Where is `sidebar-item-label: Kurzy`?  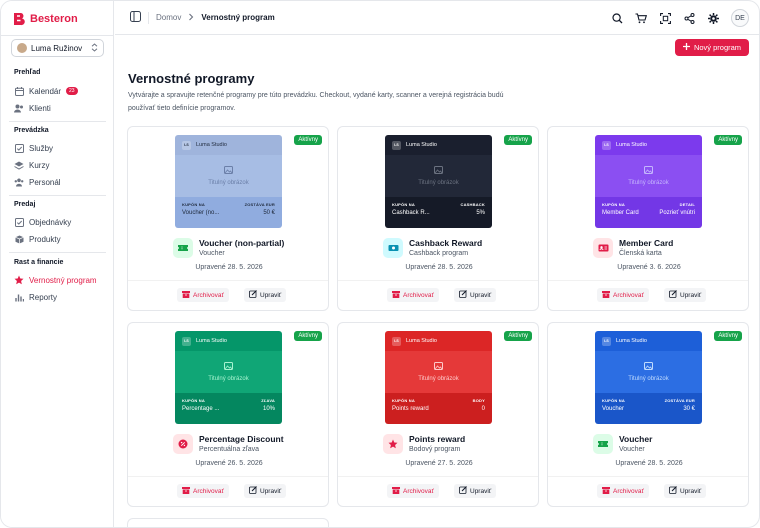 sidebar-item-label: Kurzy is located at coordinates (39, 165).